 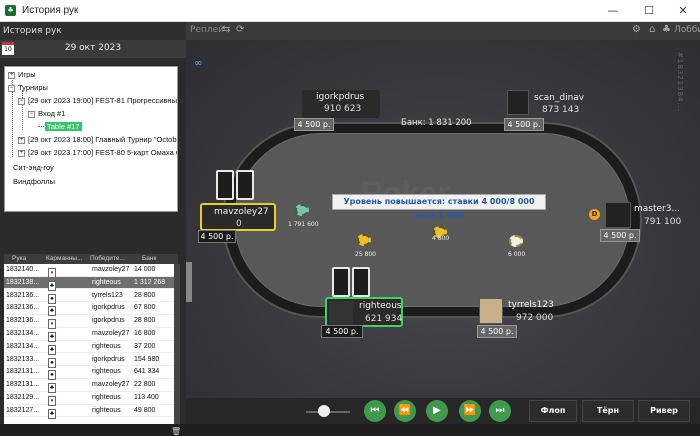 What do you see at coordinates (324, 411) in the screenshot?
I see `speed-slider-knob` at bounding box center [324, 411].